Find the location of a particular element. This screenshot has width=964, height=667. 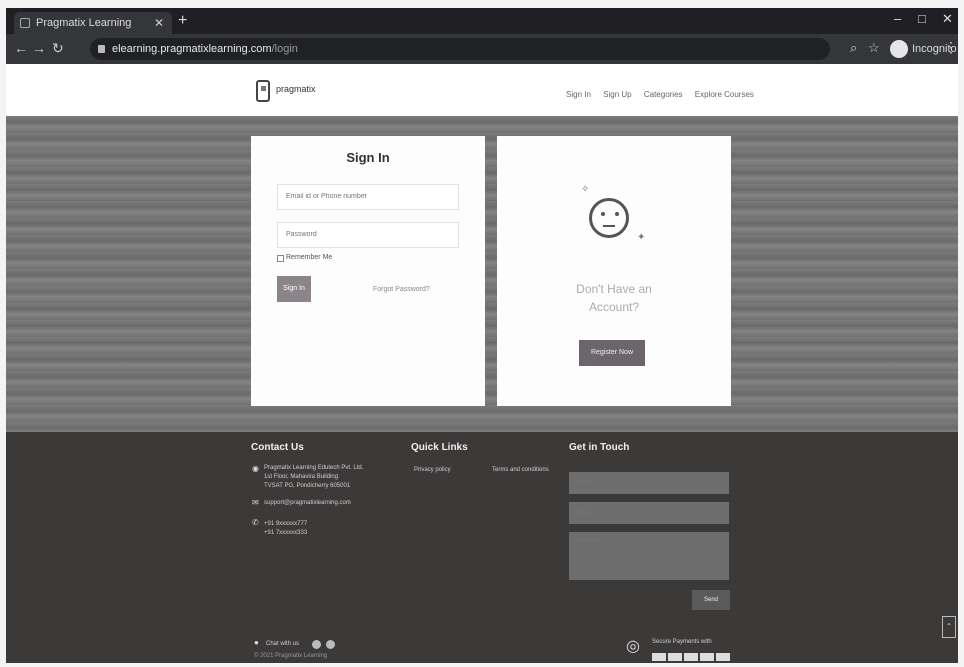

mastercard-icon is located at coordinates (675, 657).